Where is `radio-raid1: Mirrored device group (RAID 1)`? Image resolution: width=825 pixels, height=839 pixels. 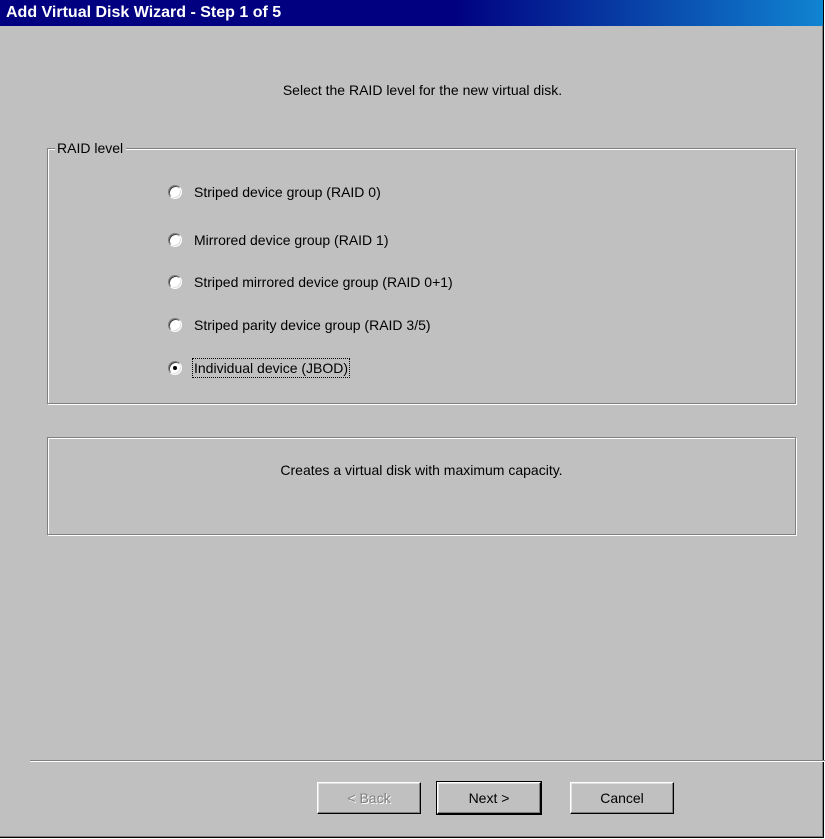
radio-raid1: Mirrored device group (RAID 1) is located at coordinates (278, 240).